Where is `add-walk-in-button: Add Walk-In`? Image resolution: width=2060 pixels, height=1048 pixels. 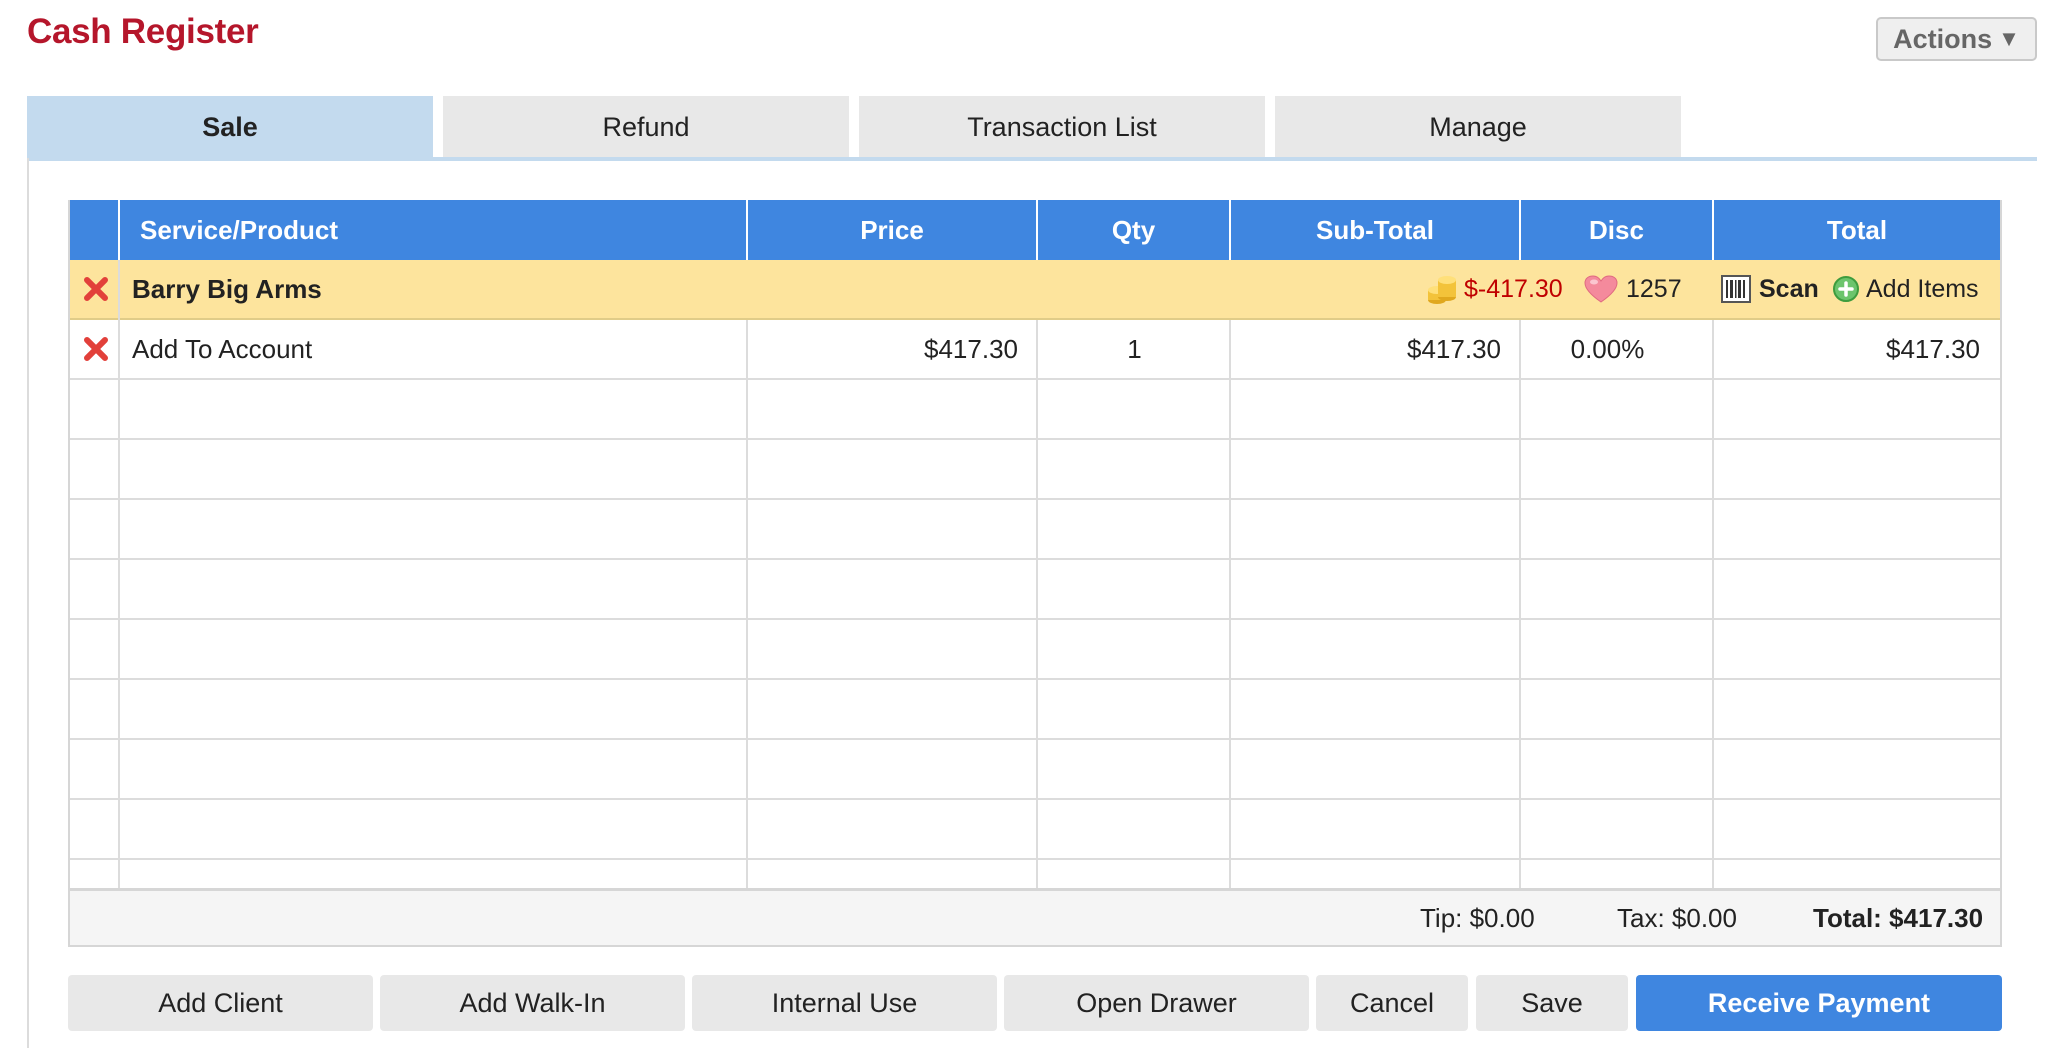 add-walk-in-button: Add Walk-In is located at coordinates (532, 1003).